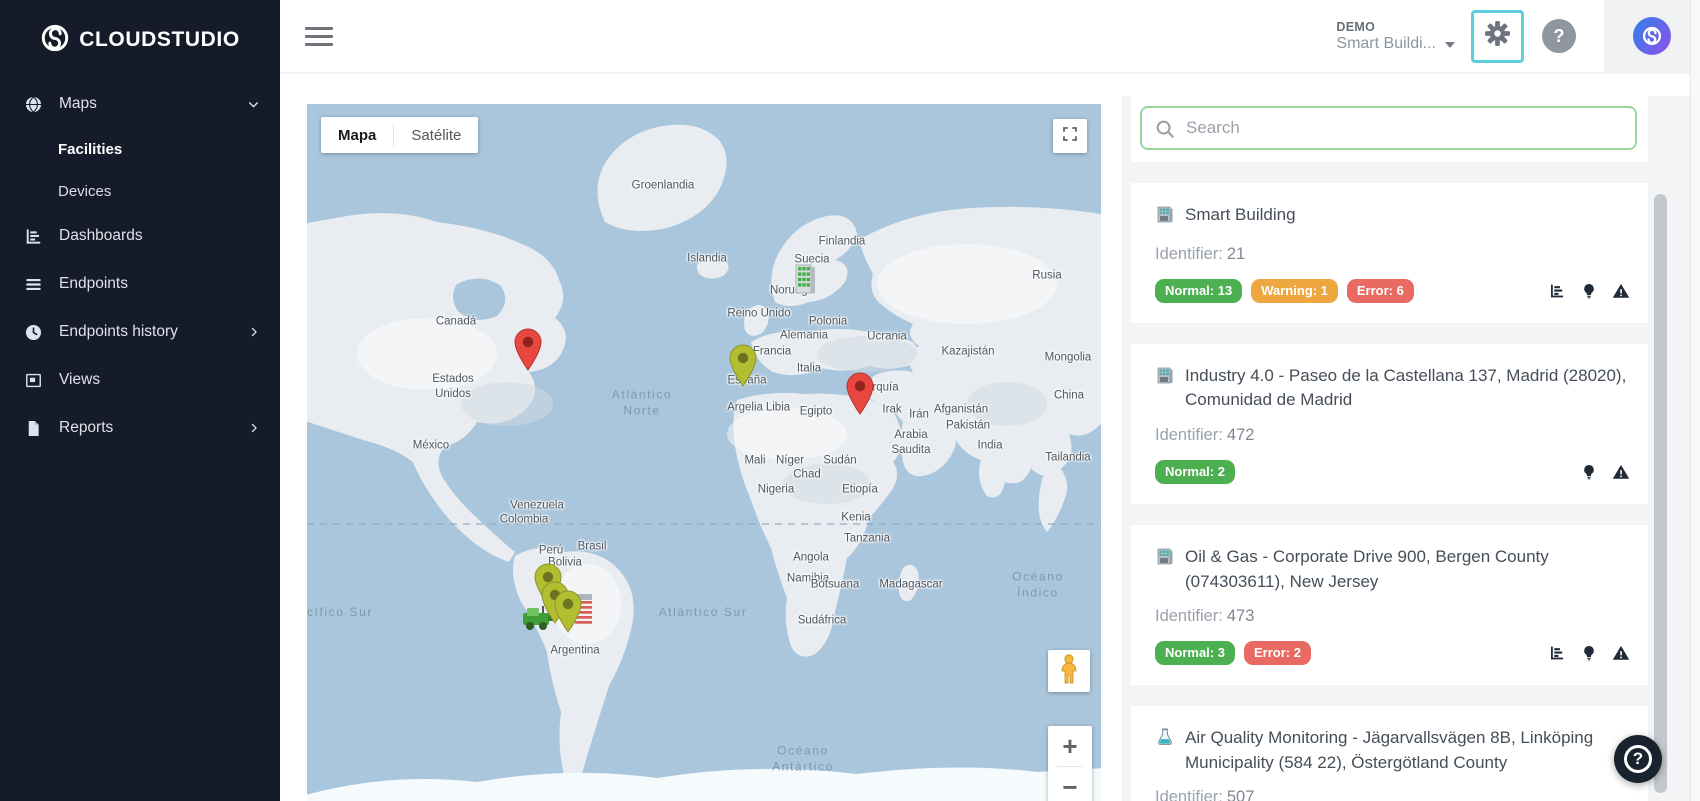 The image size is (1700, 801). Describe the element at coordinates (1294, 290) in the screenshot. I see `status-badge-warning: Warning: 1` at that location.